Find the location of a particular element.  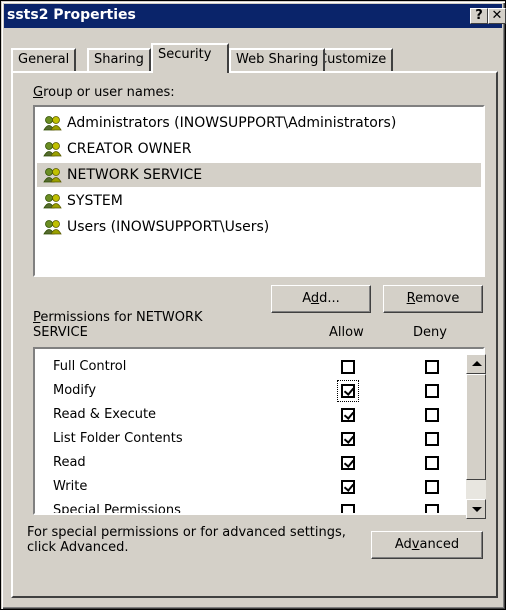

user-name: Users (INOWSUPPORT\Users) is located at coordinates (168, 227).